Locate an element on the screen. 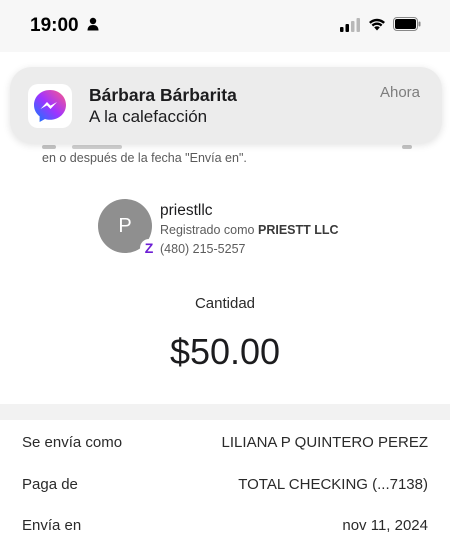 The image size is (450, 560). person-icon is located at coordinates (93, 26).